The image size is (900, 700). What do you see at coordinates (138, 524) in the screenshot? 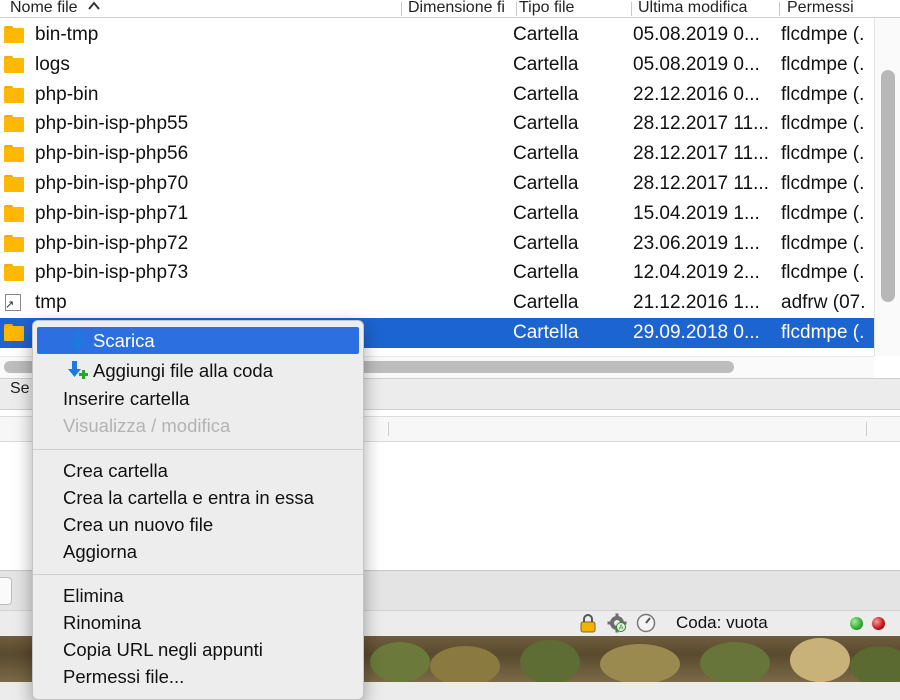
I see `menu-item-label: Crea un nuovo file` at bounding box center [138, 524].